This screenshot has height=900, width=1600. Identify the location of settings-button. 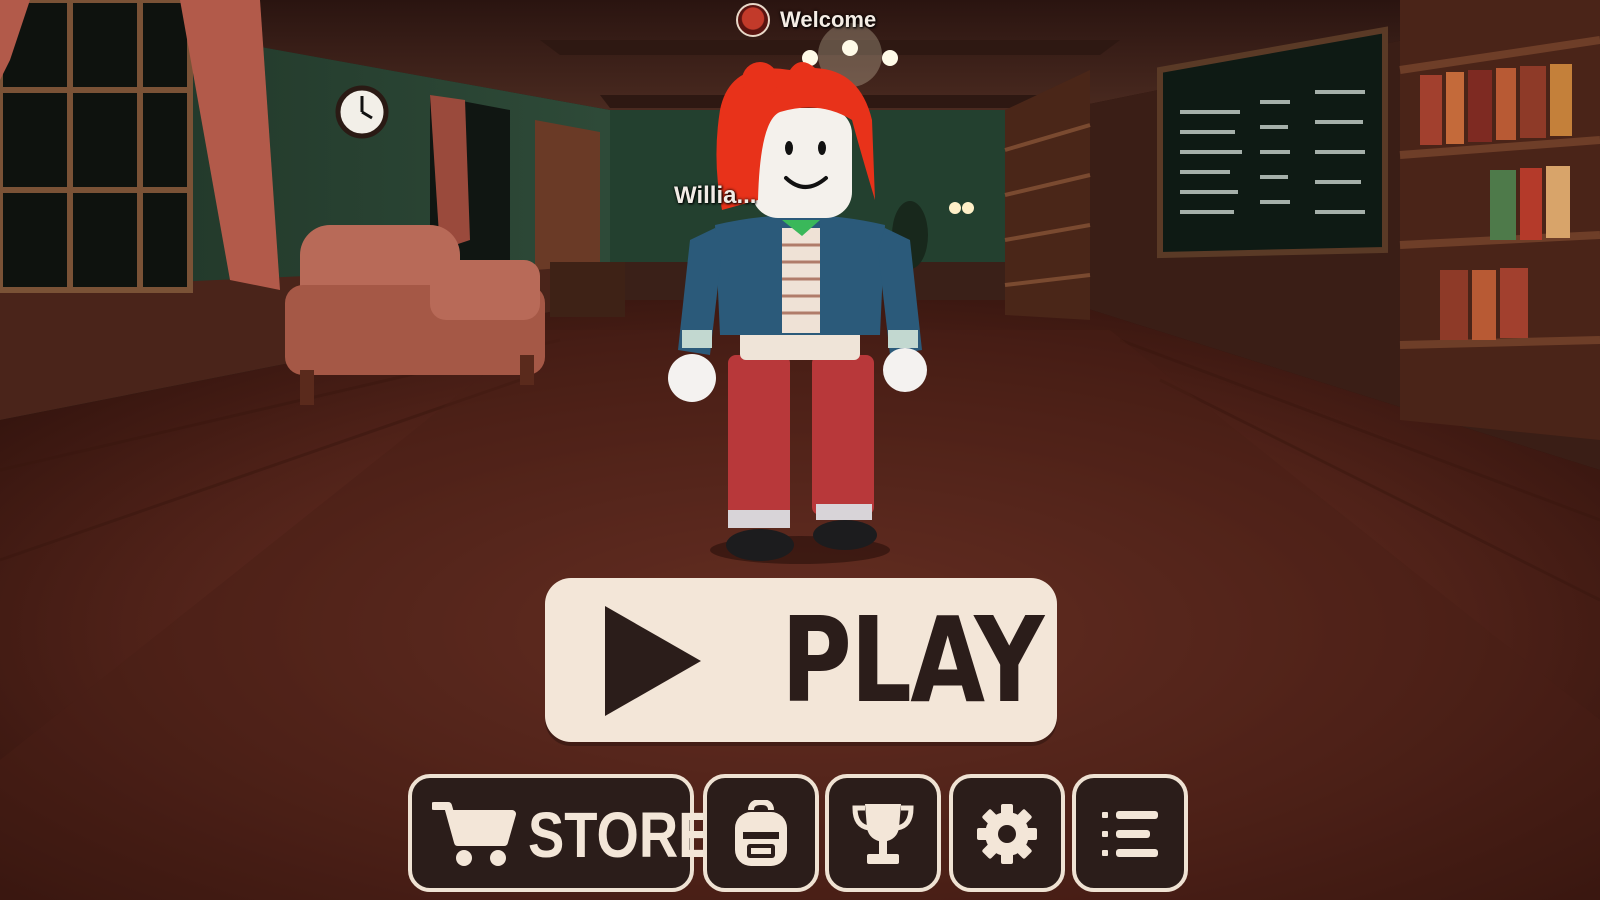
(1007, 833).